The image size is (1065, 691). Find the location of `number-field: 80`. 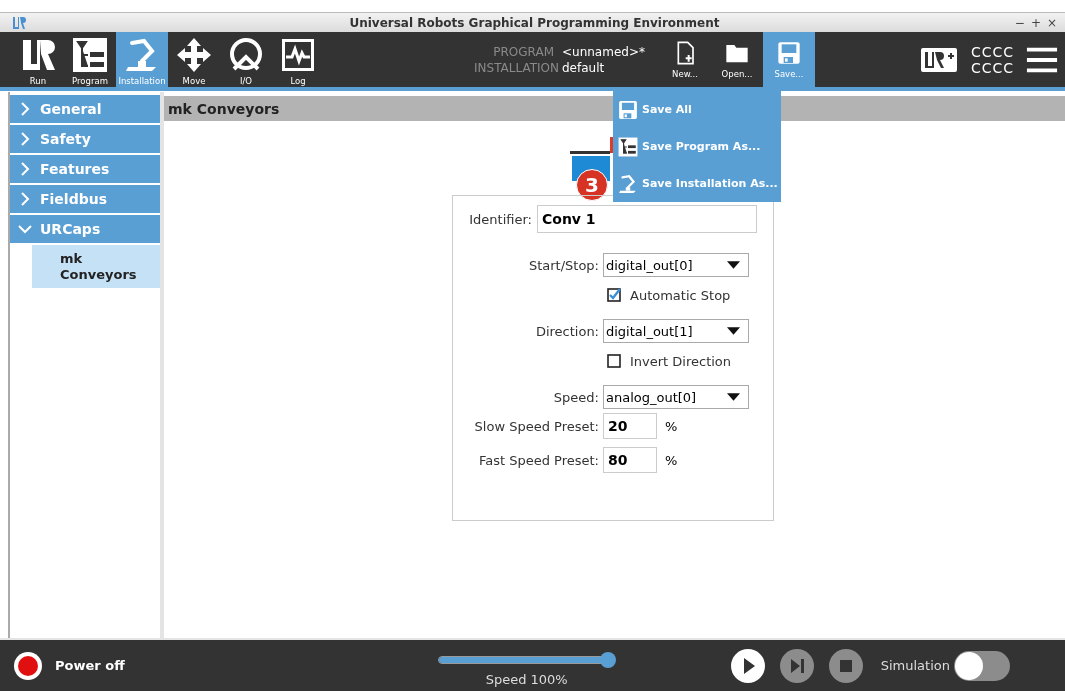

number-field: 80 is located at coordinates (630, 460).